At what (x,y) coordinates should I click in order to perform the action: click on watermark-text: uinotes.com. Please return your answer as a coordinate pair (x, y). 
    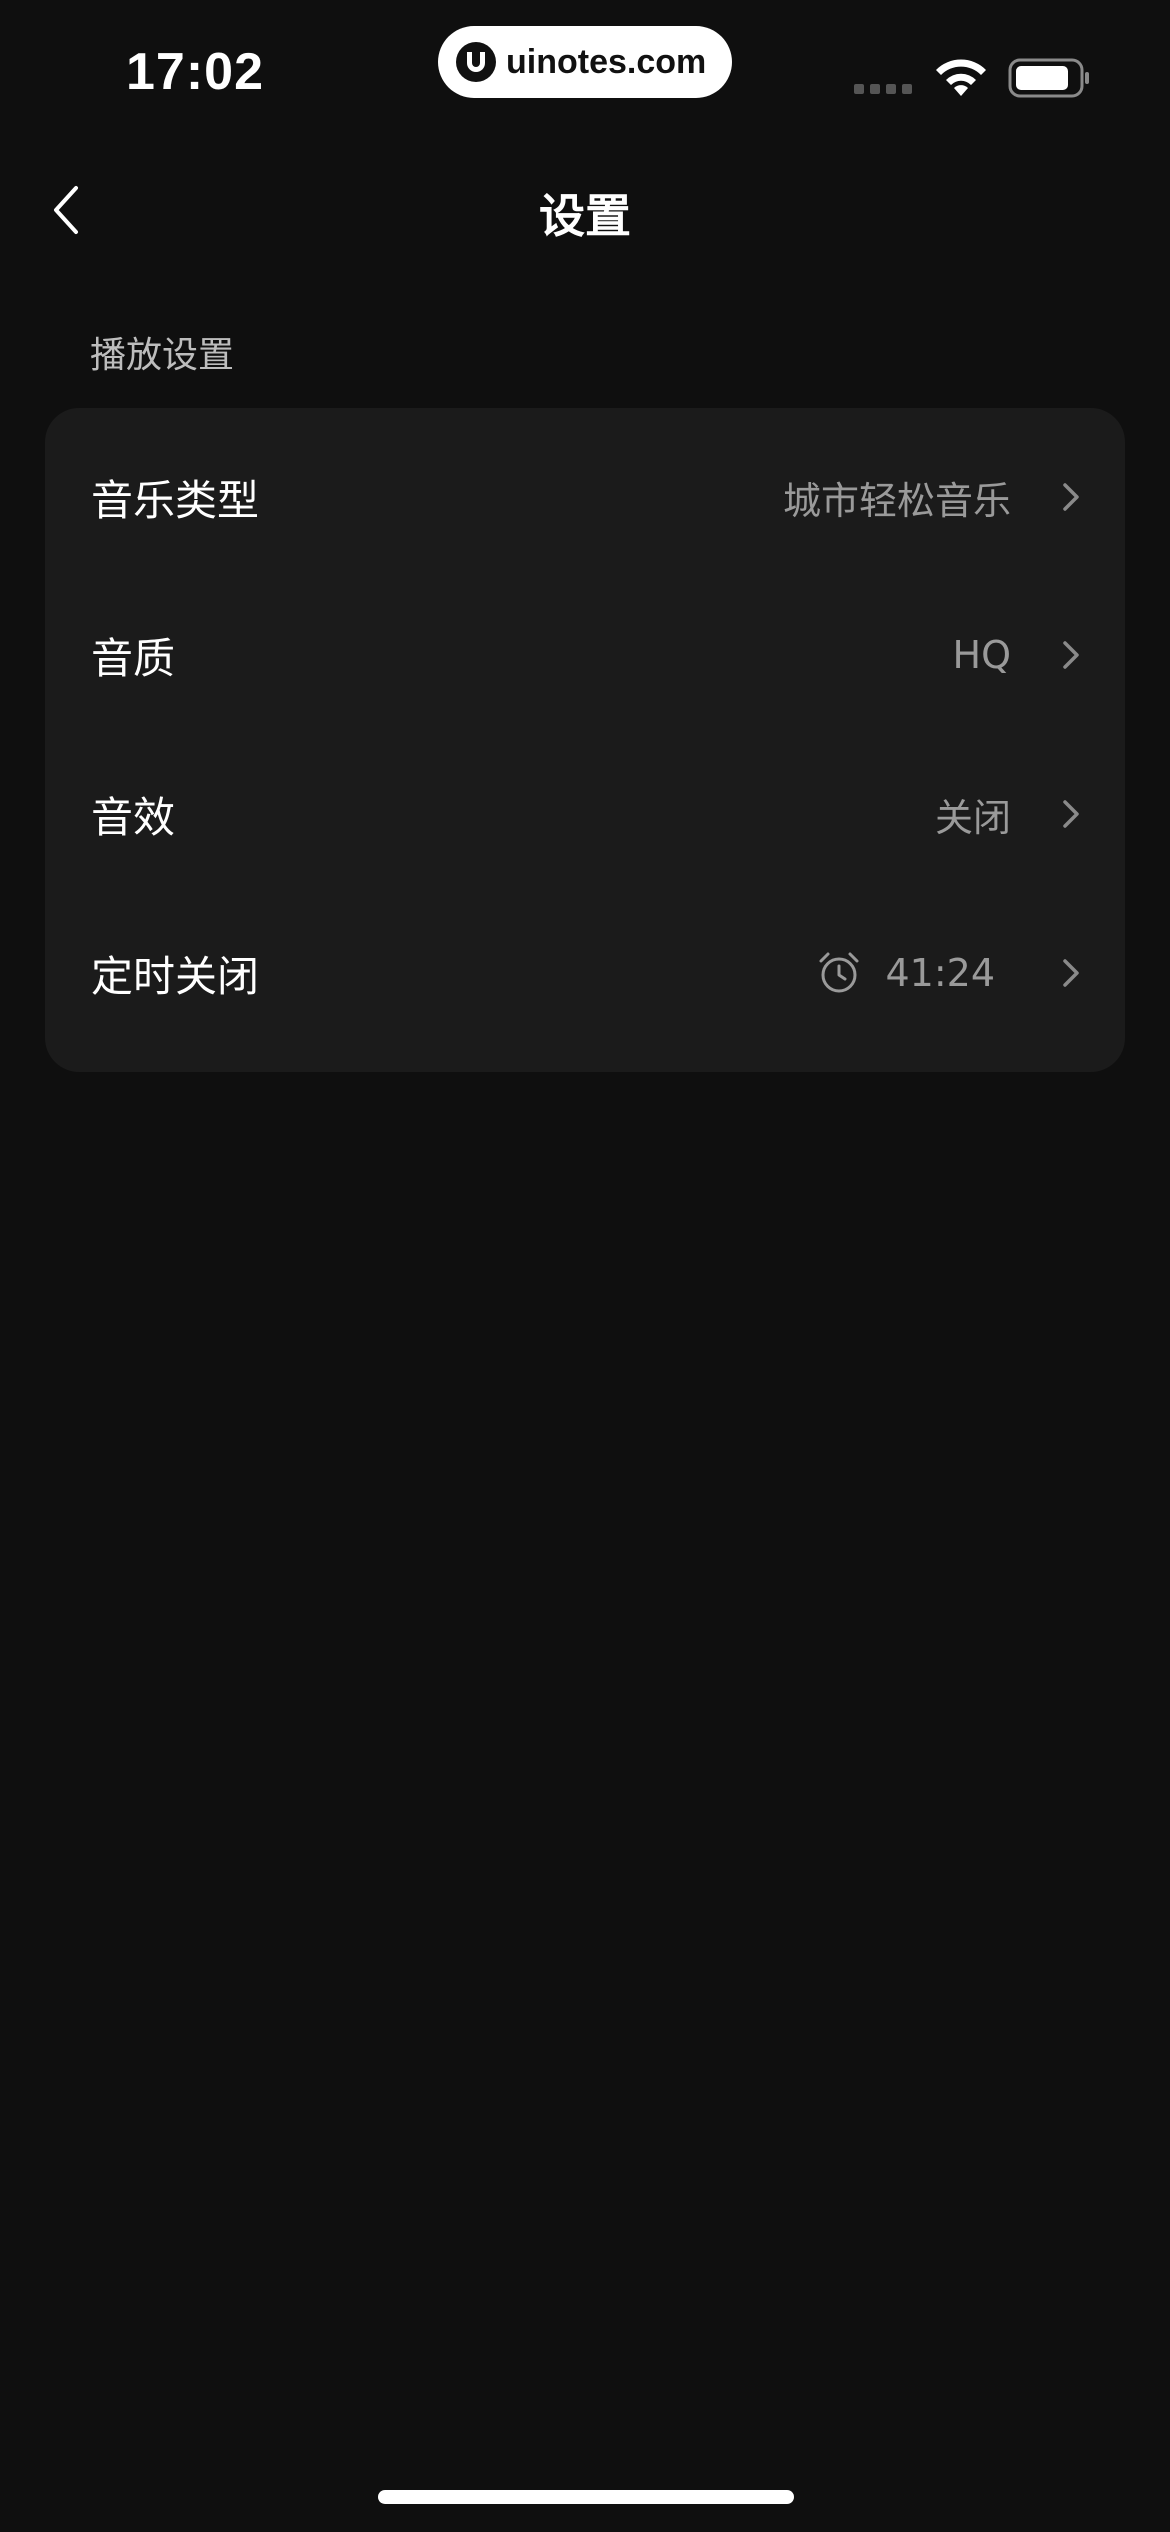
    Looking at the image, I should click on (606, 61).